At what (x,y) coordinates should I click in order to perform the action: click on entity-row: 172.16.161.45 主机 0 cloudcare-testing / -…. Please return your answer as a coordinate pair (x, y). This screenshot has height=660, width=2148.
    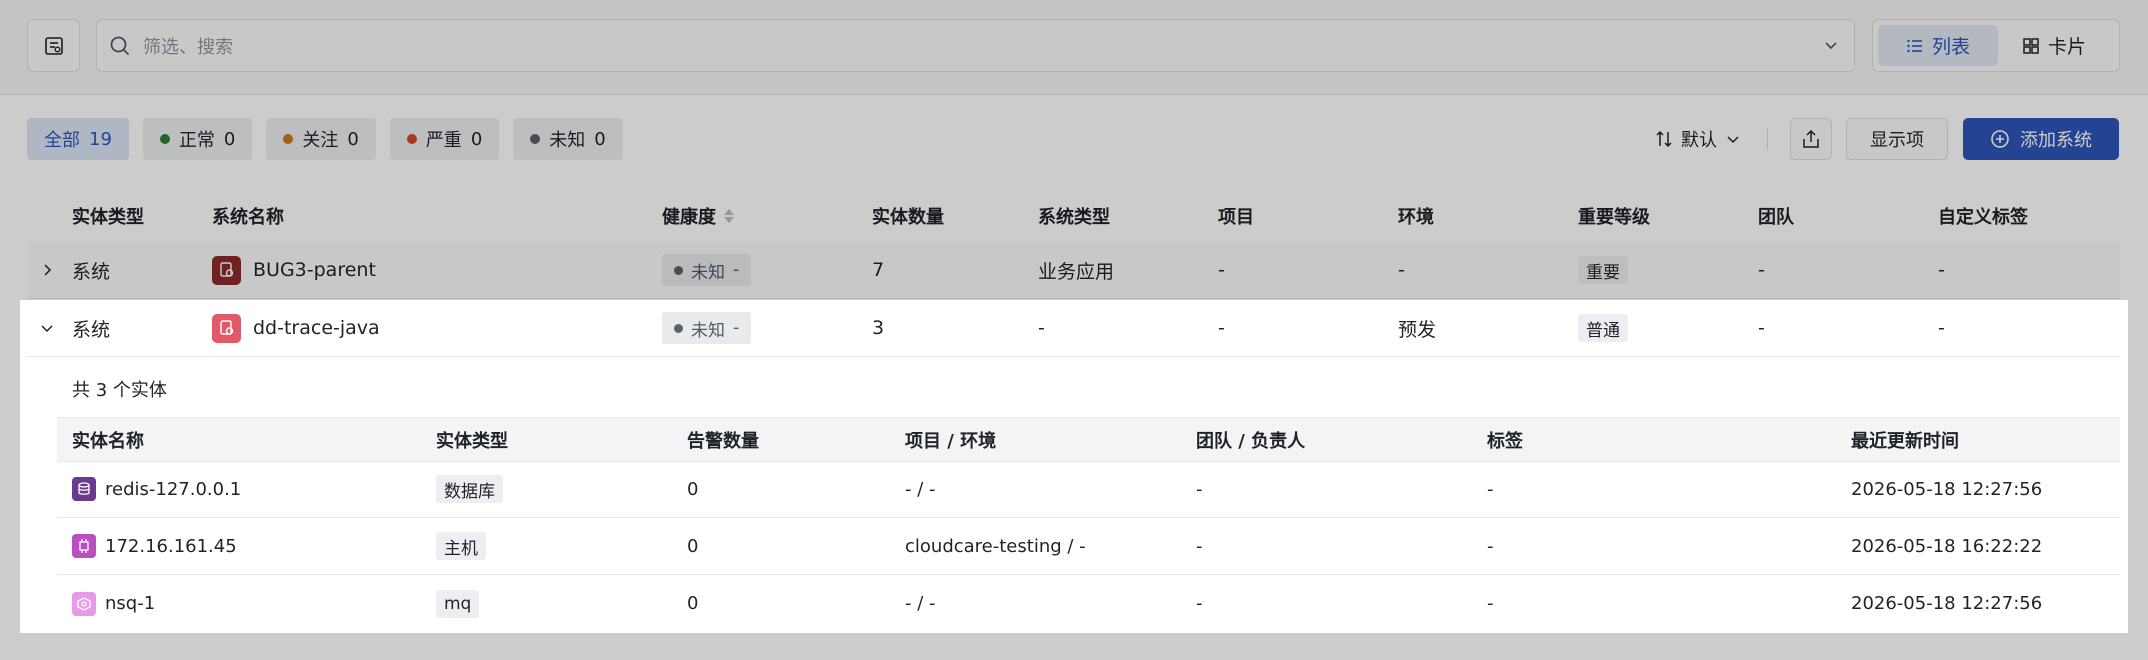
    Looking at the image, I should click on (1088, 546).